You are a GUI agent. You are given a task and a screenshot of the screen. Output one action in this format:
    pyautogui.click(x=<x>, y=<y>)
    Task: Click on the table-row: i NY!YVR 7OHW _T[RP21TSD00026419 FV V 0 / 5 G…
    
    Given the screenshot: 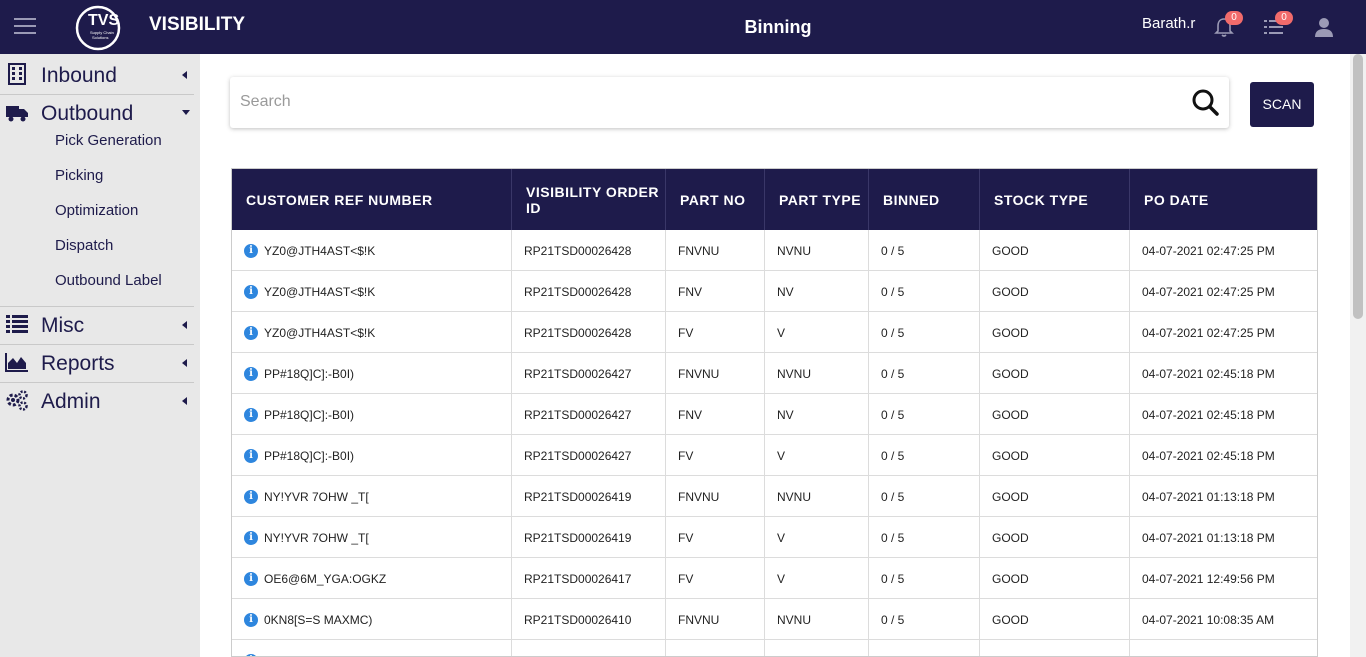 What is the action you would take?
    pyautogui.click(x=774, y=537)
    